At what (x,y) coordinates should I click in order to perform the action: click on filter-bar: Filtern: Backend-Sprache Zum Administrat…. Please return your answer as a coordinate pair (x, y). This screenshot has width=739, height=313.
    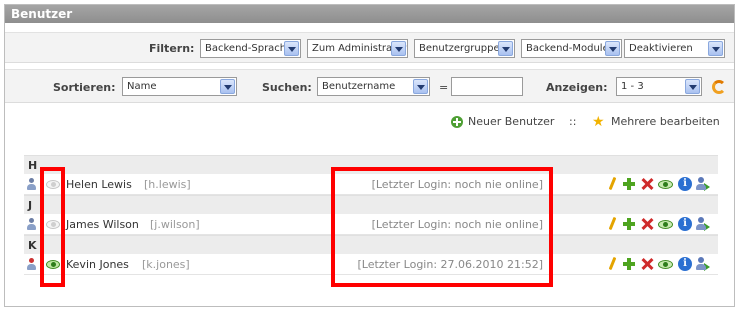
    Looking at the image, I should click on (369, 47).